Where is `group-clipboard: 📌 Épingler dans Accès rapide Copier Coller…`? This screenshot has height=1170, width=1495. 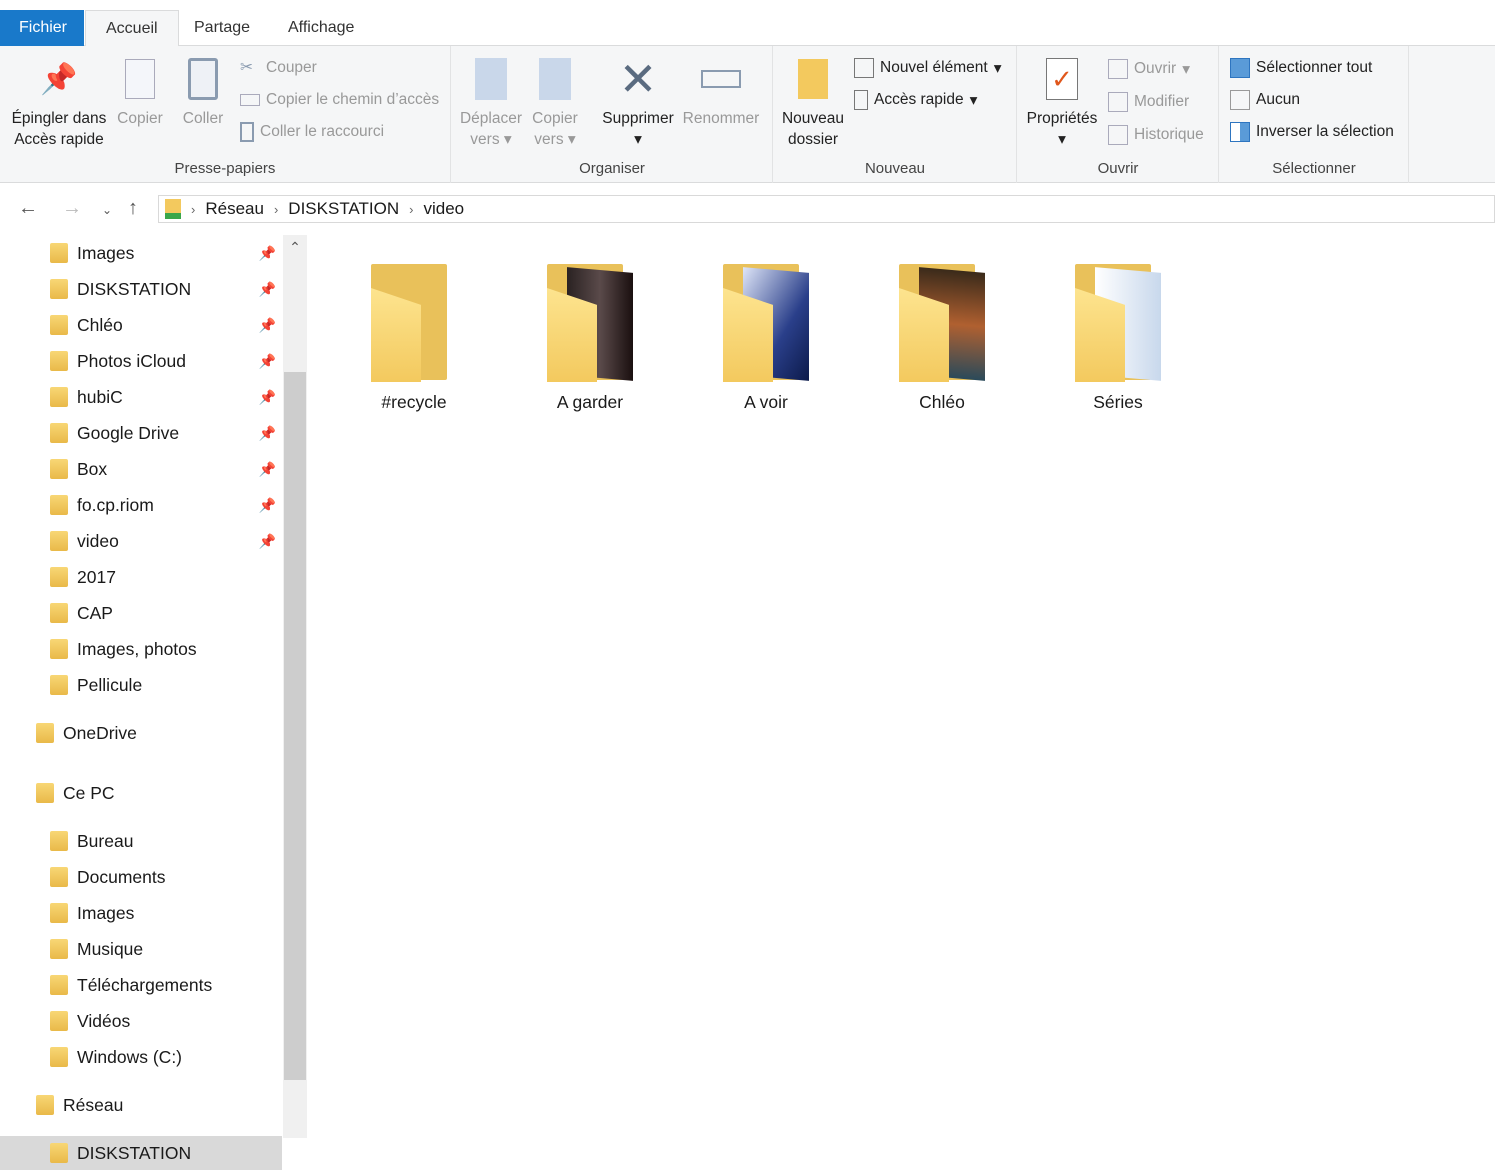
group-clipboard: 📌 Épingler dans Accès rapide Copier Coller… is located at coordinates (225, 114).